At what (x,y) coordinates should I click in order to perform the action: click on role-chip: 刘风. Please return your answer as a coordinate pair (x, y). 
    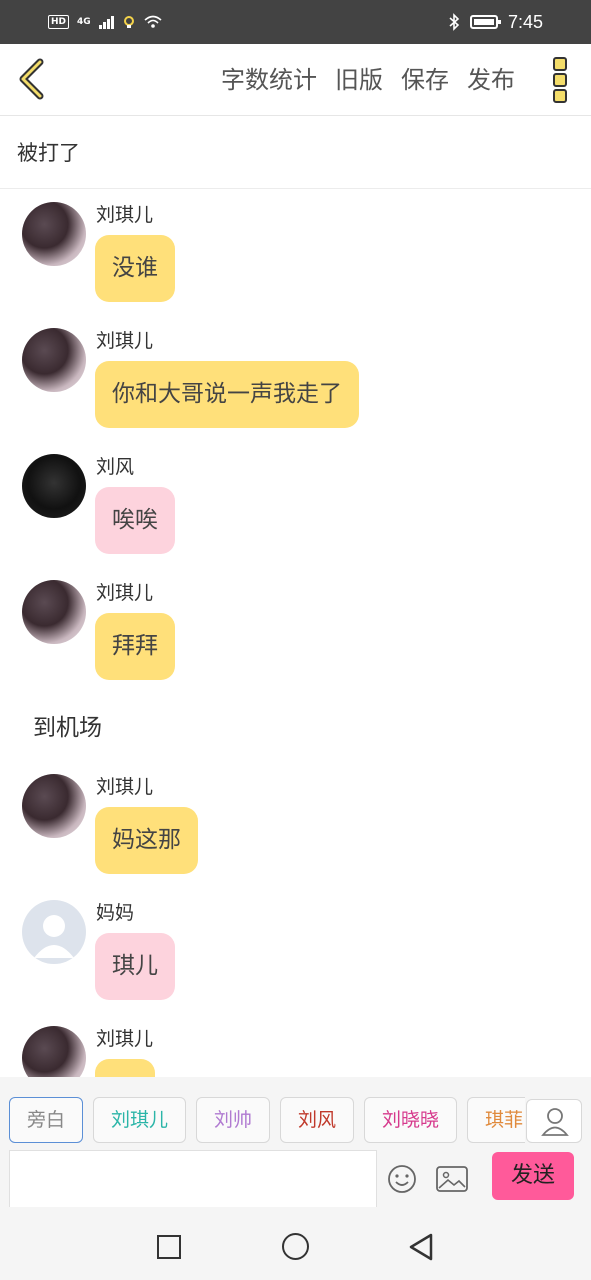
    Looking at the image, I should click on (317, 1120).